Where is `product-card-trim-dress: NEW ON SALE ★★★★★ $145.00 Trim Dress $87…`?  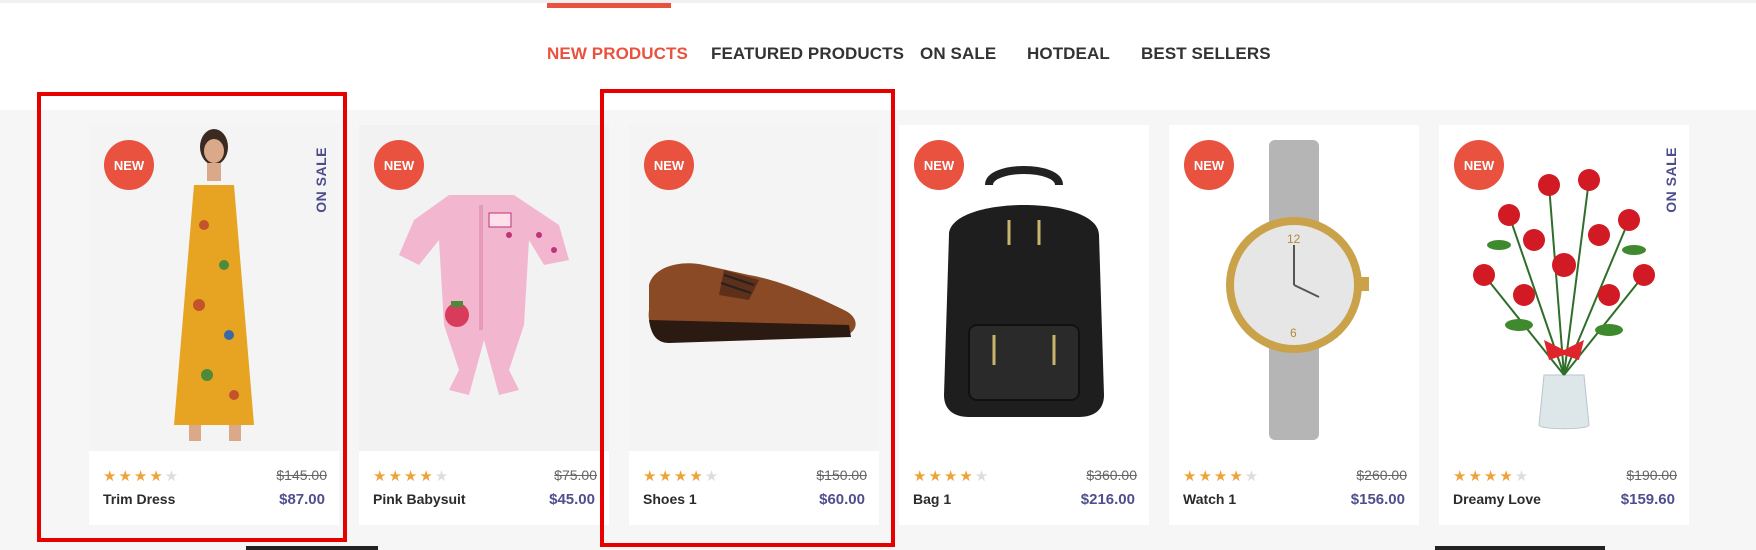 product-card-trim-dress: NEW ON SALE ★★★★★ $145.00 Trim Dress $87… is located at coordinates (214, 325).